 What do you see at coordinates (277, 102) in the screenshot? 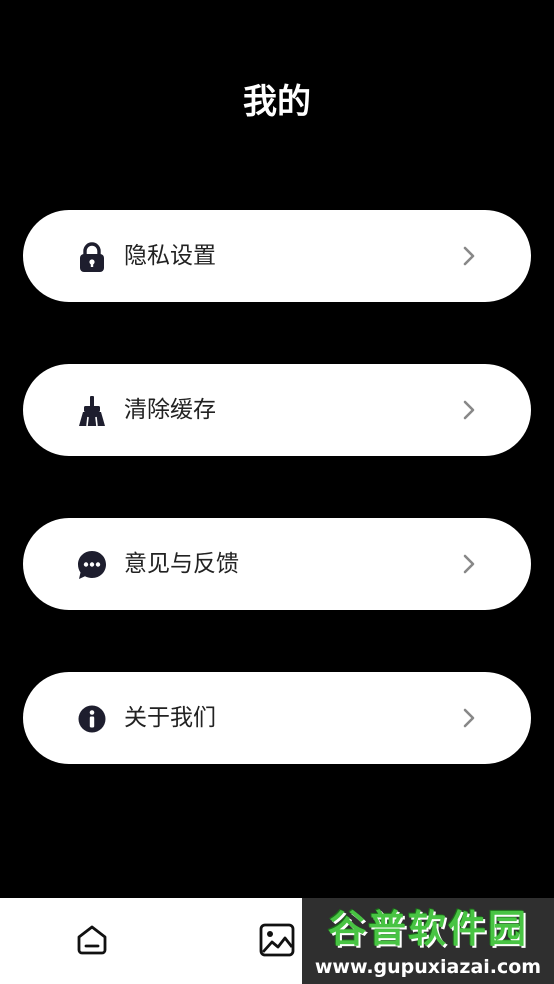
I see `page-title: 我的` at bounding box center [277, 102].